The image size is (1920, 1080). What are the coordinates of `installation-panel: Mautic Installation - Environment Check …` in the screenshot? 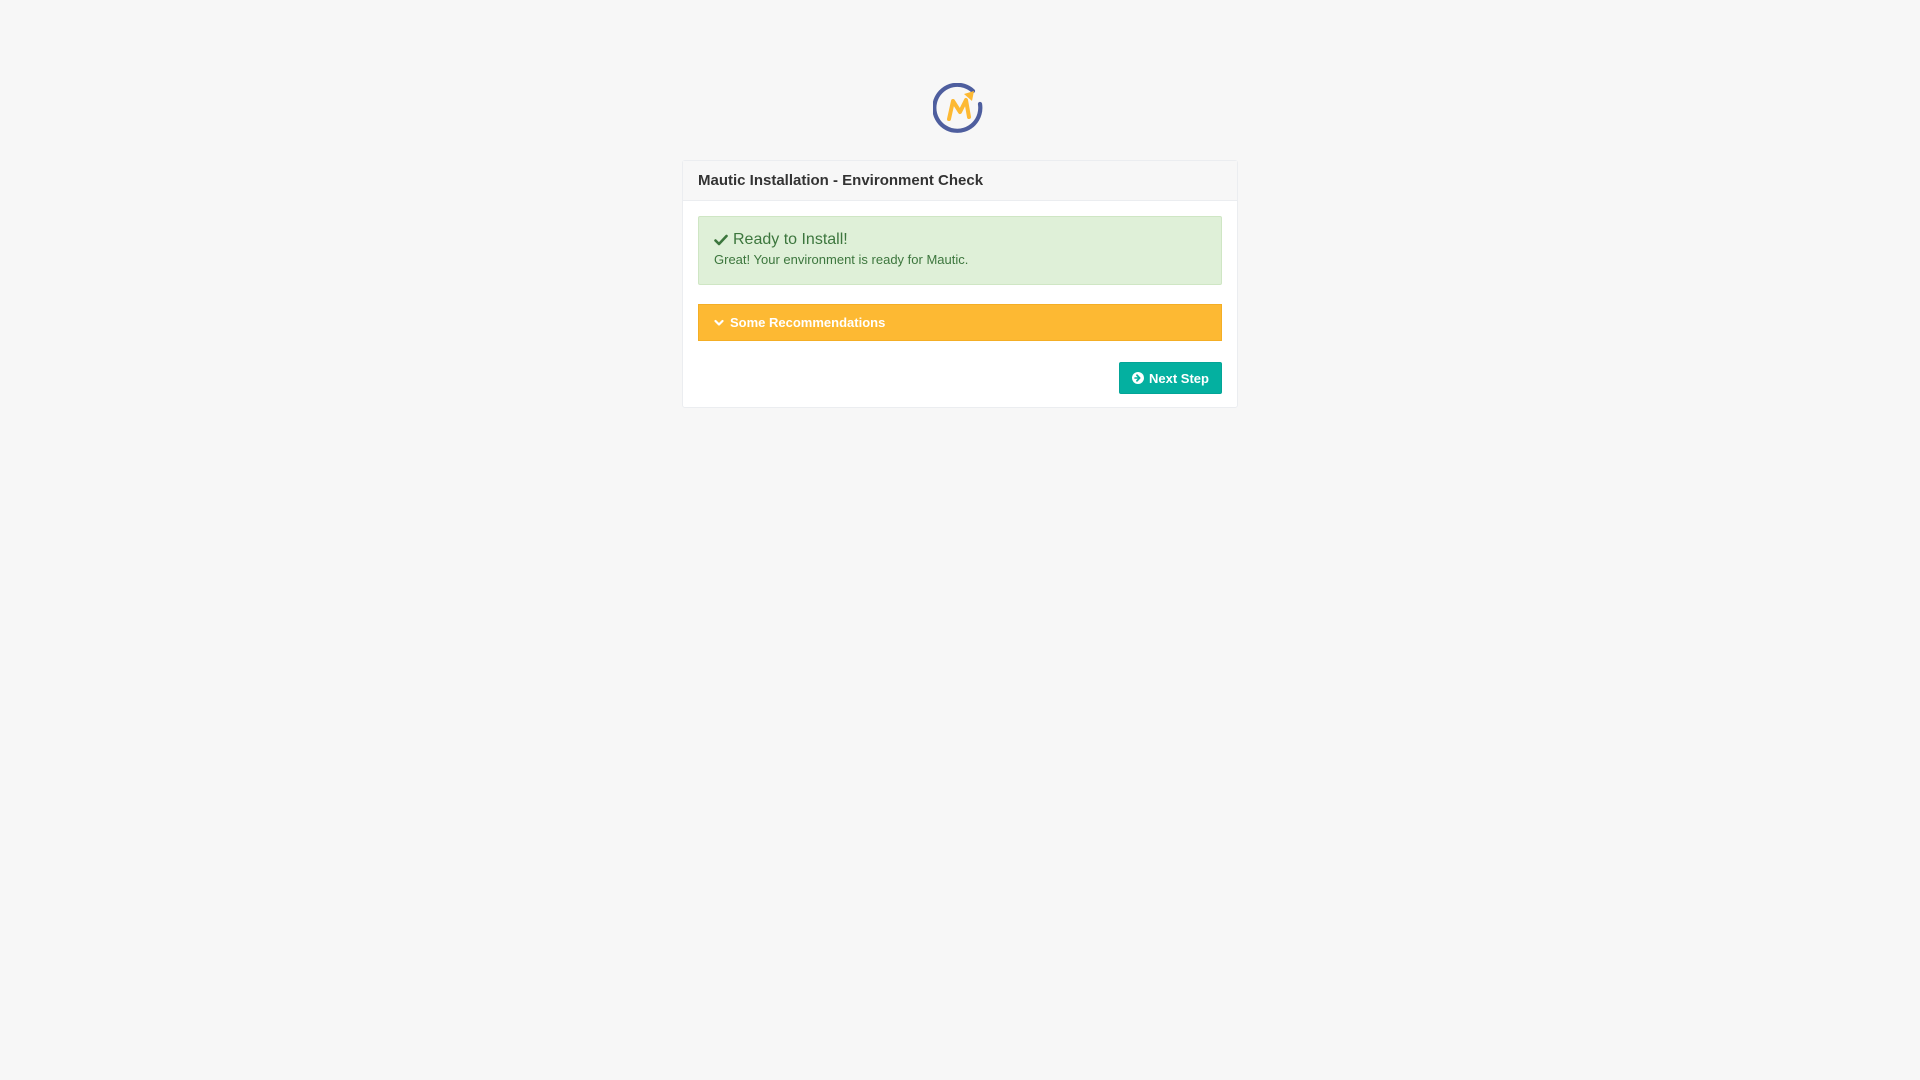 It's located at (960, 284).